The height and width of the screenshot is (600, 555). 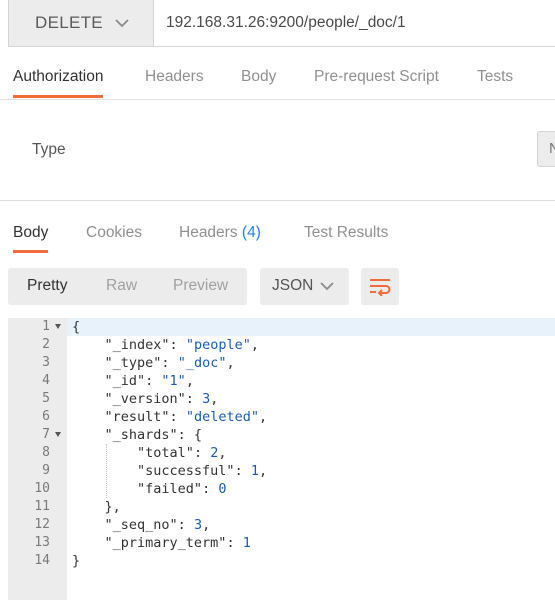 What do you see at coordinates (42, 524) in the screenshot?
I see `line-number: 12` at bounding box center [42, 524].